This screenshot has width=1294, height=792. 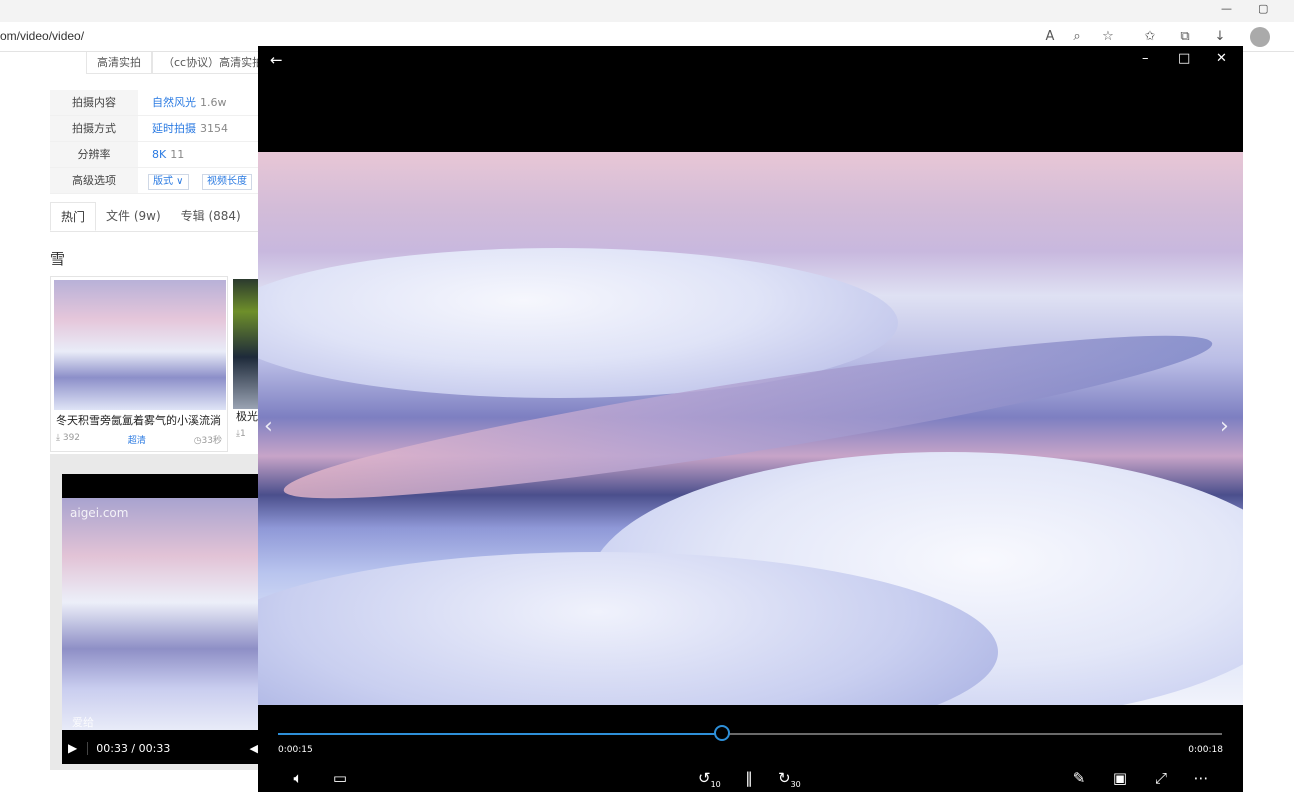 I want to click on restore-window-button: ▢, so click(x=1263, y=8).